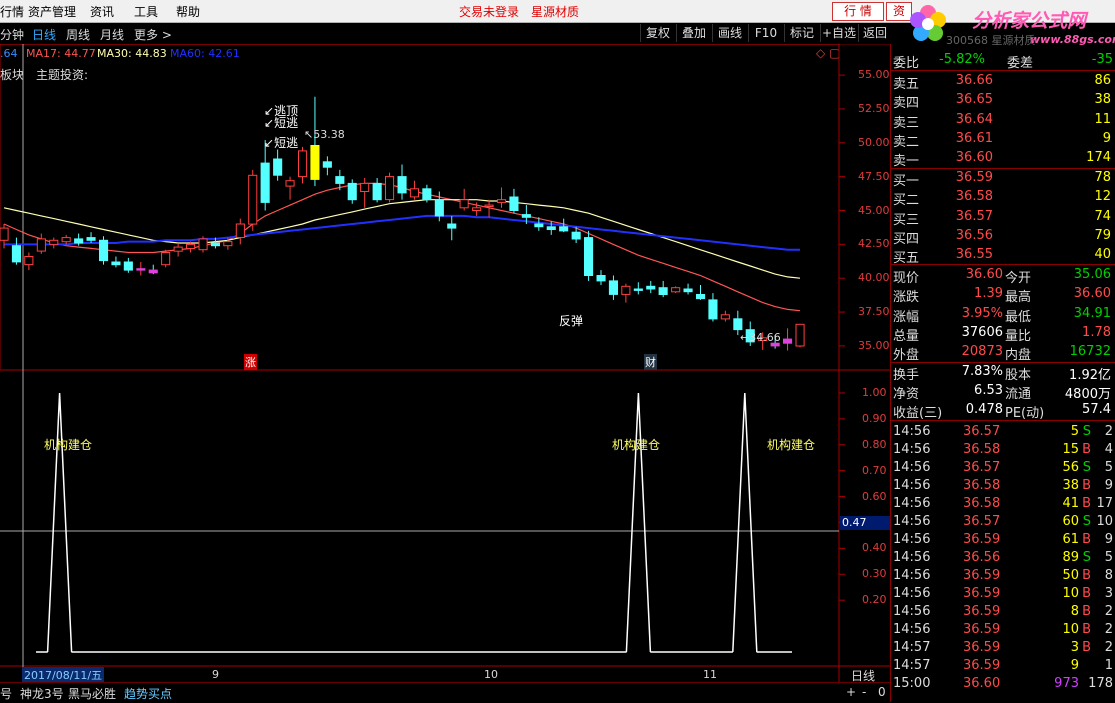 Image resolution: width=1115 pixels, height=703 pixels. Describe the element at coordinates (918, 413) in the screenshot. I see `stat-label: 收益(三)` at that location.